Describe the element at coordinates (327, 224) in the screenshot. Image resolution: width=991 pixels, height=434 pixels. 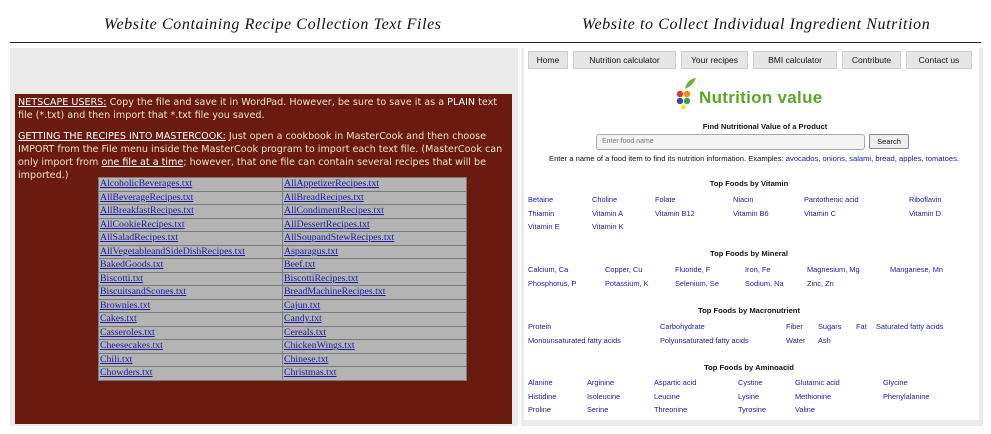
I see `recipe-file-link: AllDessertRecipes.txt` at that location.